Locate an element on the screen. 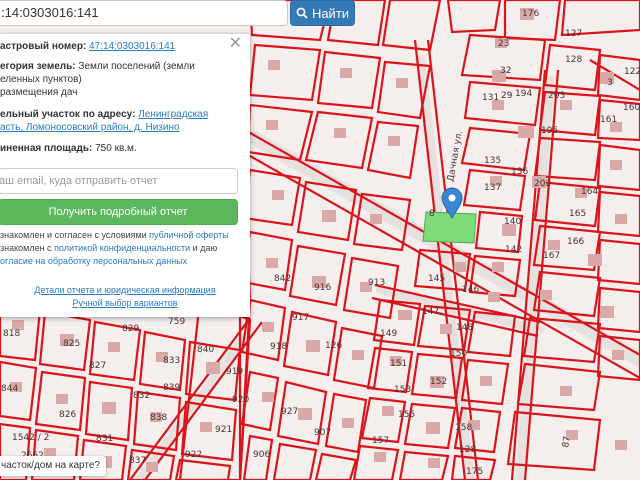 This screenshot has width=640, height=480. parcel-number-label: 921 is located at coordinates (223, 430).